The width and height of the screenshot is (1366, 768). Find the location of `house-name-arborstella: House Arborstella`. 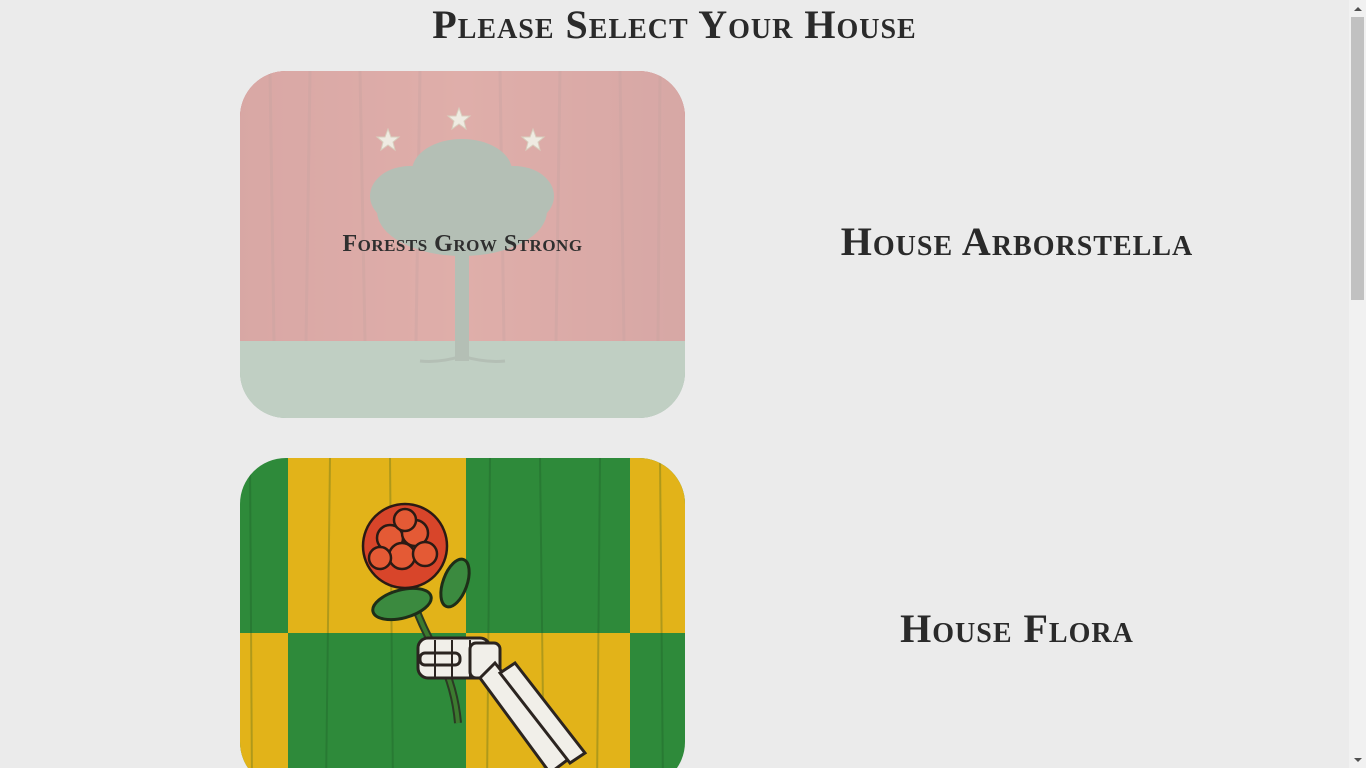

house-name-arborstella: House Arborstella is located at coordinates (1017, 241).